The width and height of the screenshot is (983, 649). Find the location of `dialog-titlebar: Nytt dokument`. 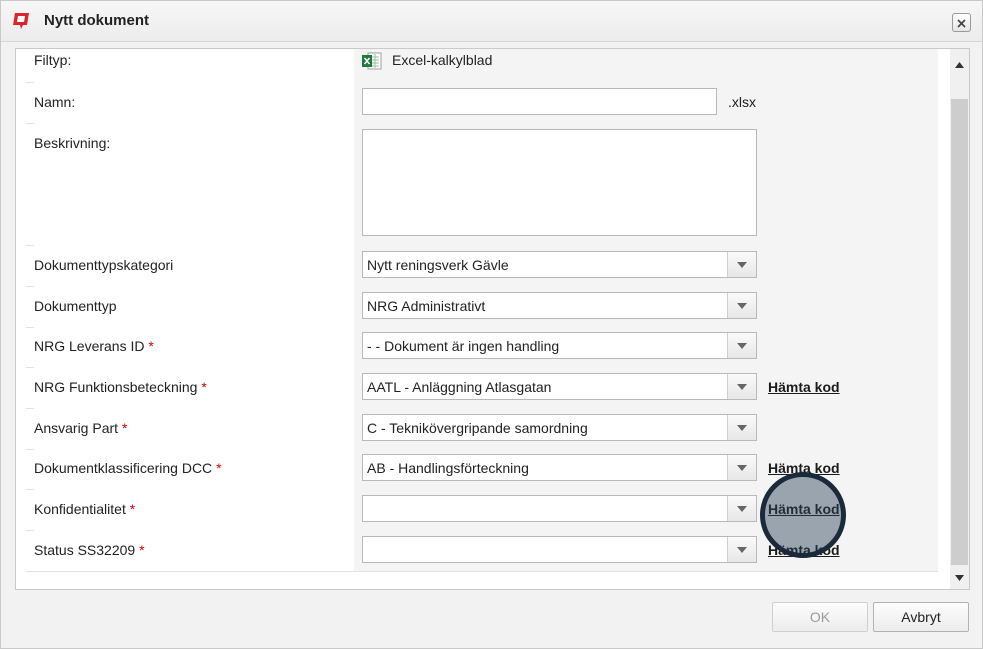

dialog-titlebar: Nytt dokument is located at coordinates (491, 21).